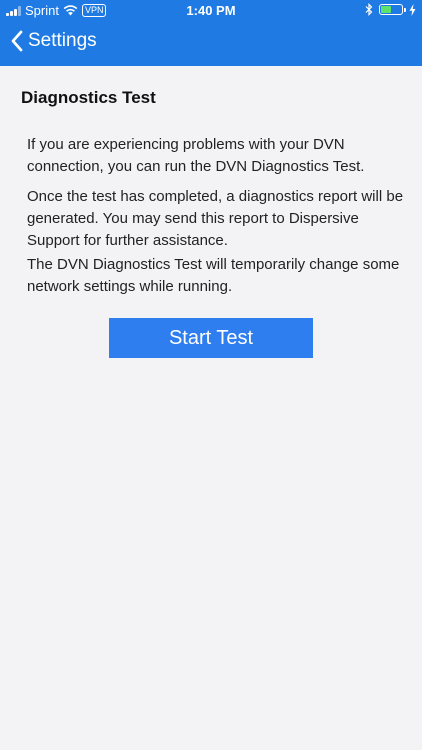 Image resolution: width=422 pixels, height=750 pixels. I want to click on battery-level, so click(386, 9).